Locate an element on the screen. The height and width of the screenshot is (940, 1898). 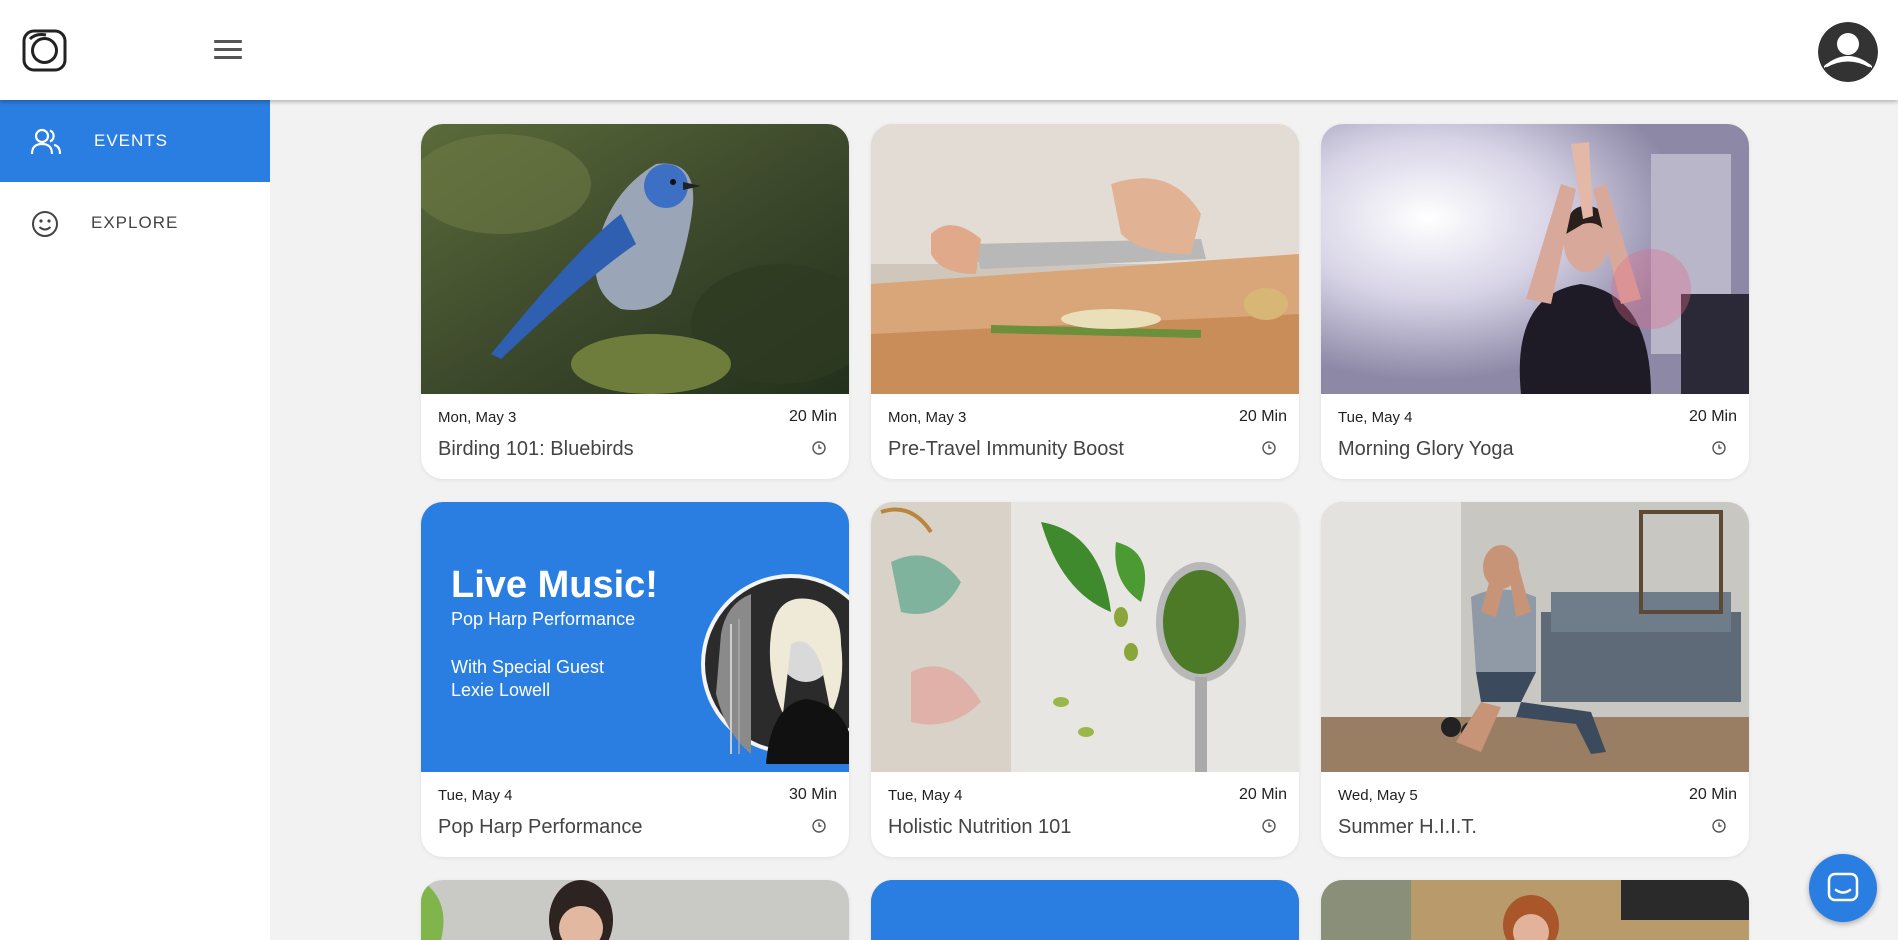
blue-jay-bird-photo is located at coordinates (635, 259).